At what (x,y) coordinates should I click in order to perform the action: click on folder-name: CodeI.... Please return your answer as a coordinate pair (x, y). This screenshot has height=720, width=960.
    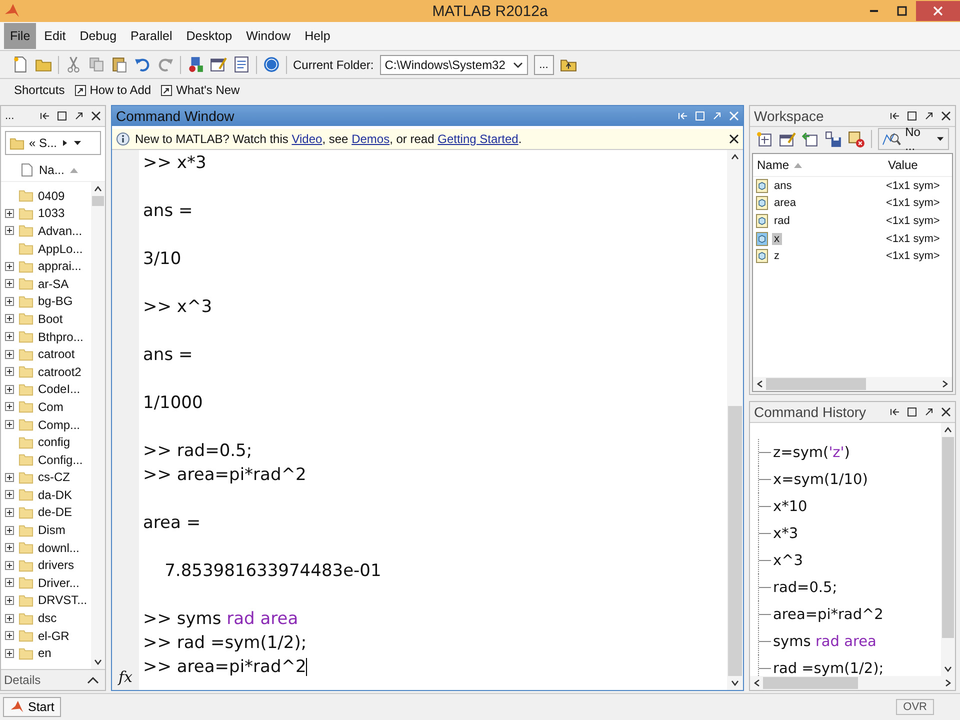
    Looking at the image, I should click on (59, 389).